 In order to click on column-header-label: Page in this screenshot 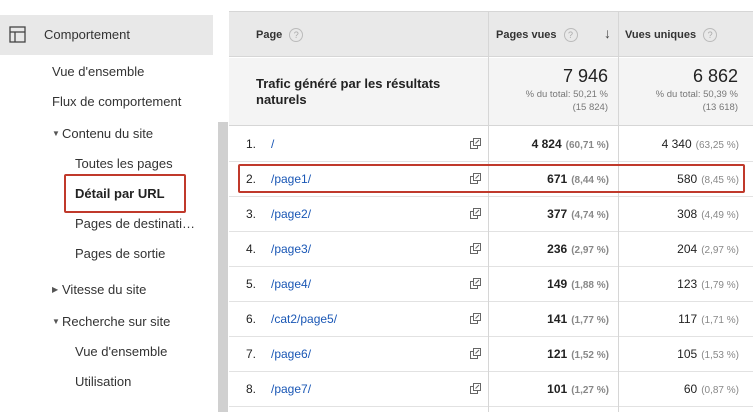, I will do `click(269, 35)`.